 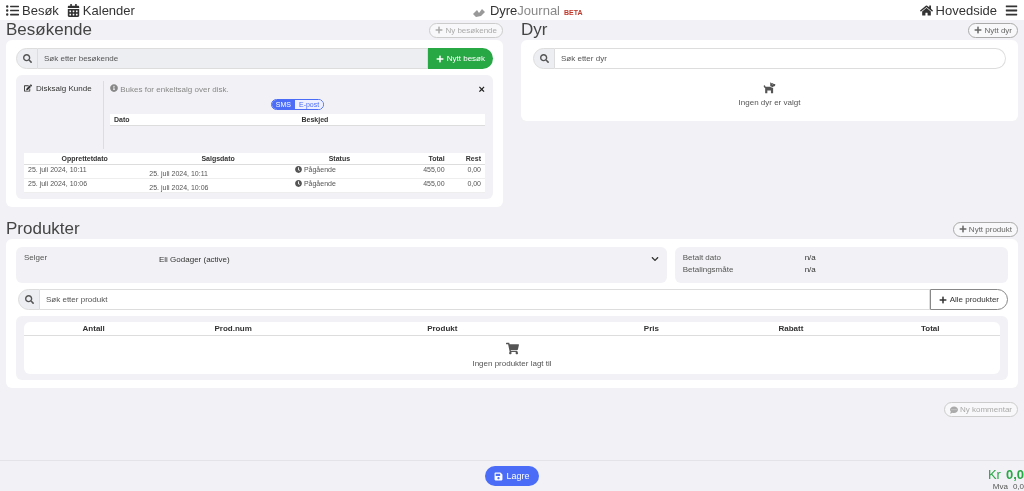 What do you see at coordinates (1014, 474) in the screenshot?
I see `total-amount: 0,0` at bounding box center [1014, 474].